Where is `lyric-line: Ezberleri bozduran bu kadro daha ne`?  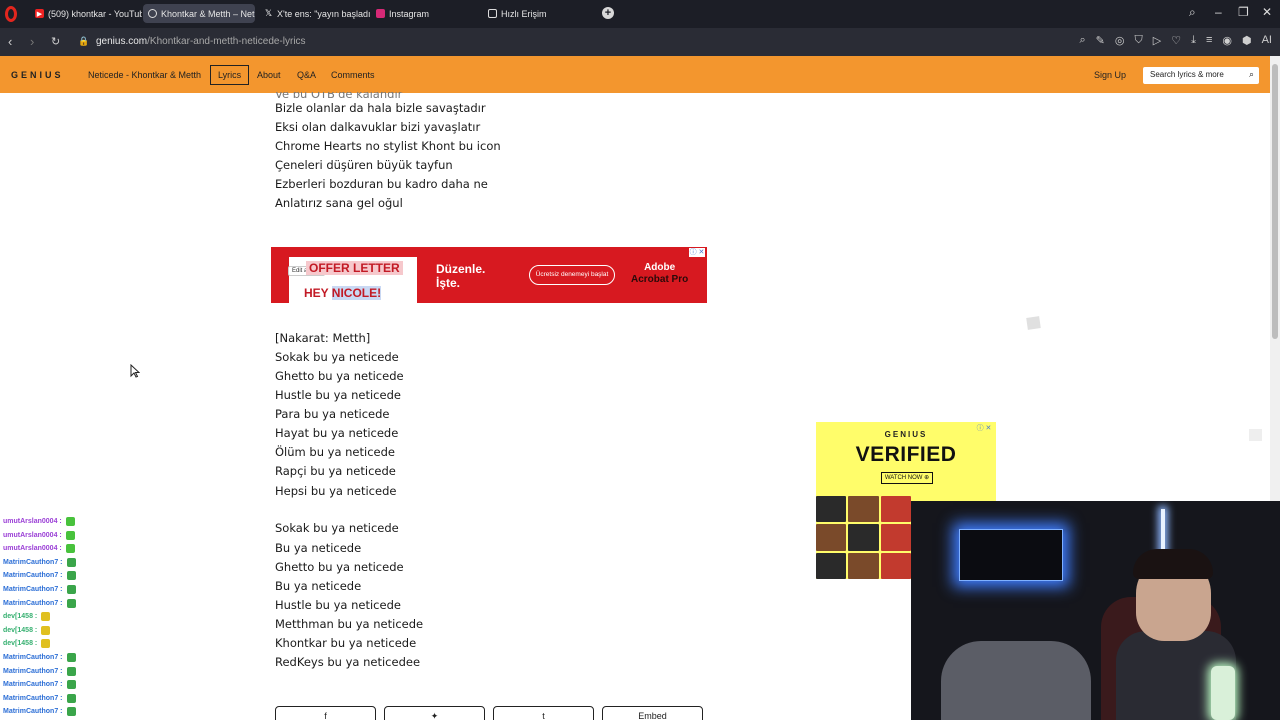
lyric-line: Ezberleri bozduran bu kadro daha ne is located at coordinates (381, 184).